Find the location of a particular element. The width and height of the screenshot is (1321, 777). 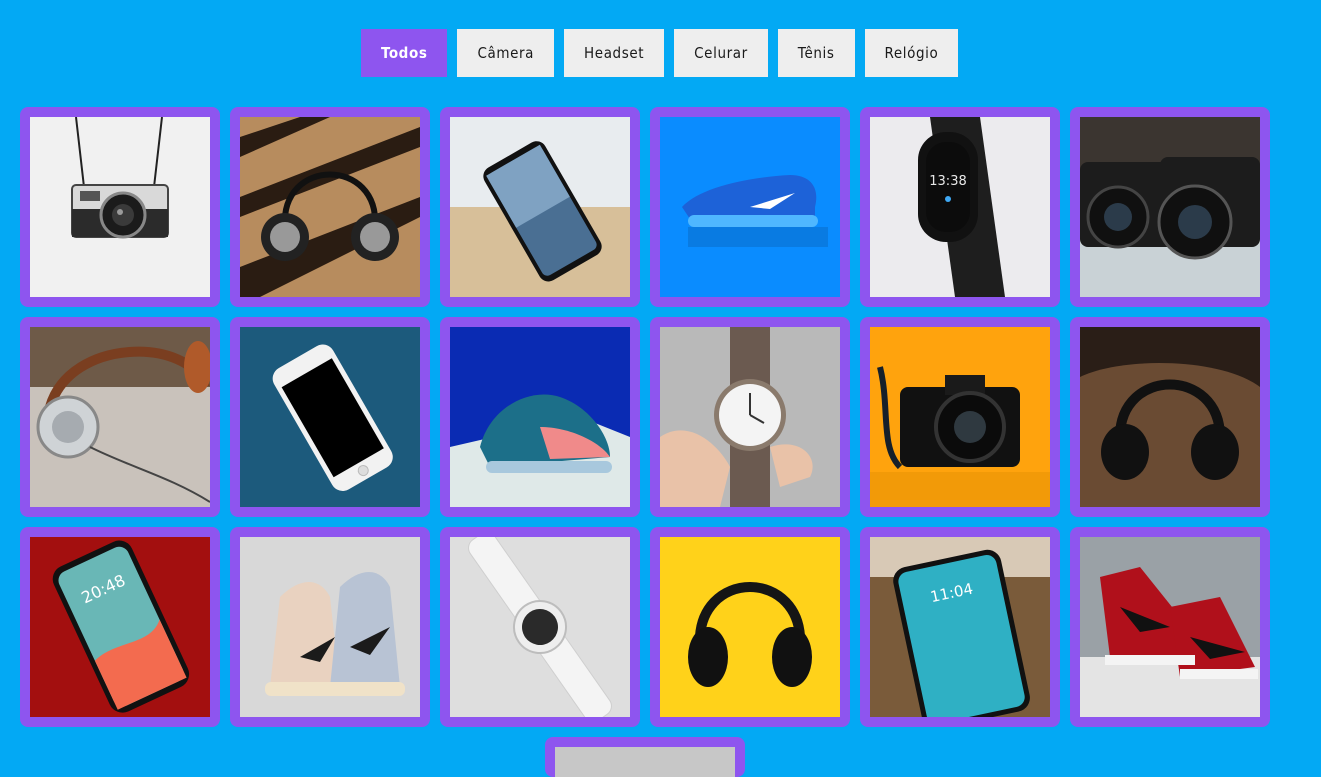

headphones-yellow-background-photo is located at coordinates (750, 627).